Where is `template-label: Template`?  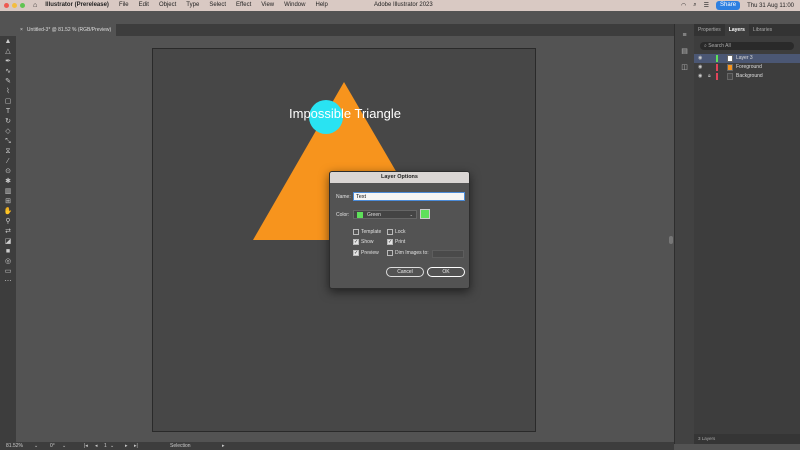
template-label: Template is located at coordinates (371, 232).